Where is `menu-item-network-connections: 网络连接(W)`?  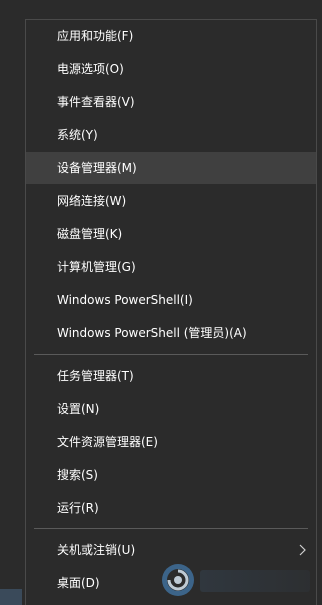 menu-item-network-connections: 网络连接(W) is located at coordinates (171, 201).